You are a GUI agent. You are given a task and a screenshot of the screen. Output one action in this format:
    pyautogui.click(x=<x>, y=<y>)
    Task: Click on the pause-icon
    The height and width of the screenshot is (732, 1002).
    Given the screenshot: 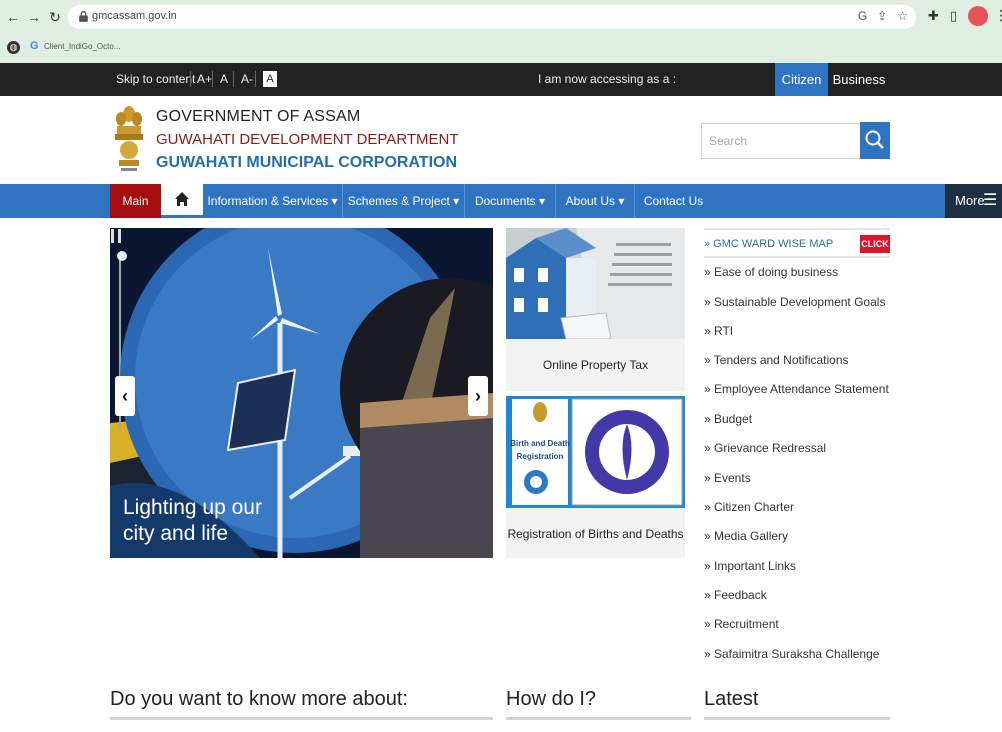 What is the action you would take?
    pyautogui.click(x=116, y=236)
    